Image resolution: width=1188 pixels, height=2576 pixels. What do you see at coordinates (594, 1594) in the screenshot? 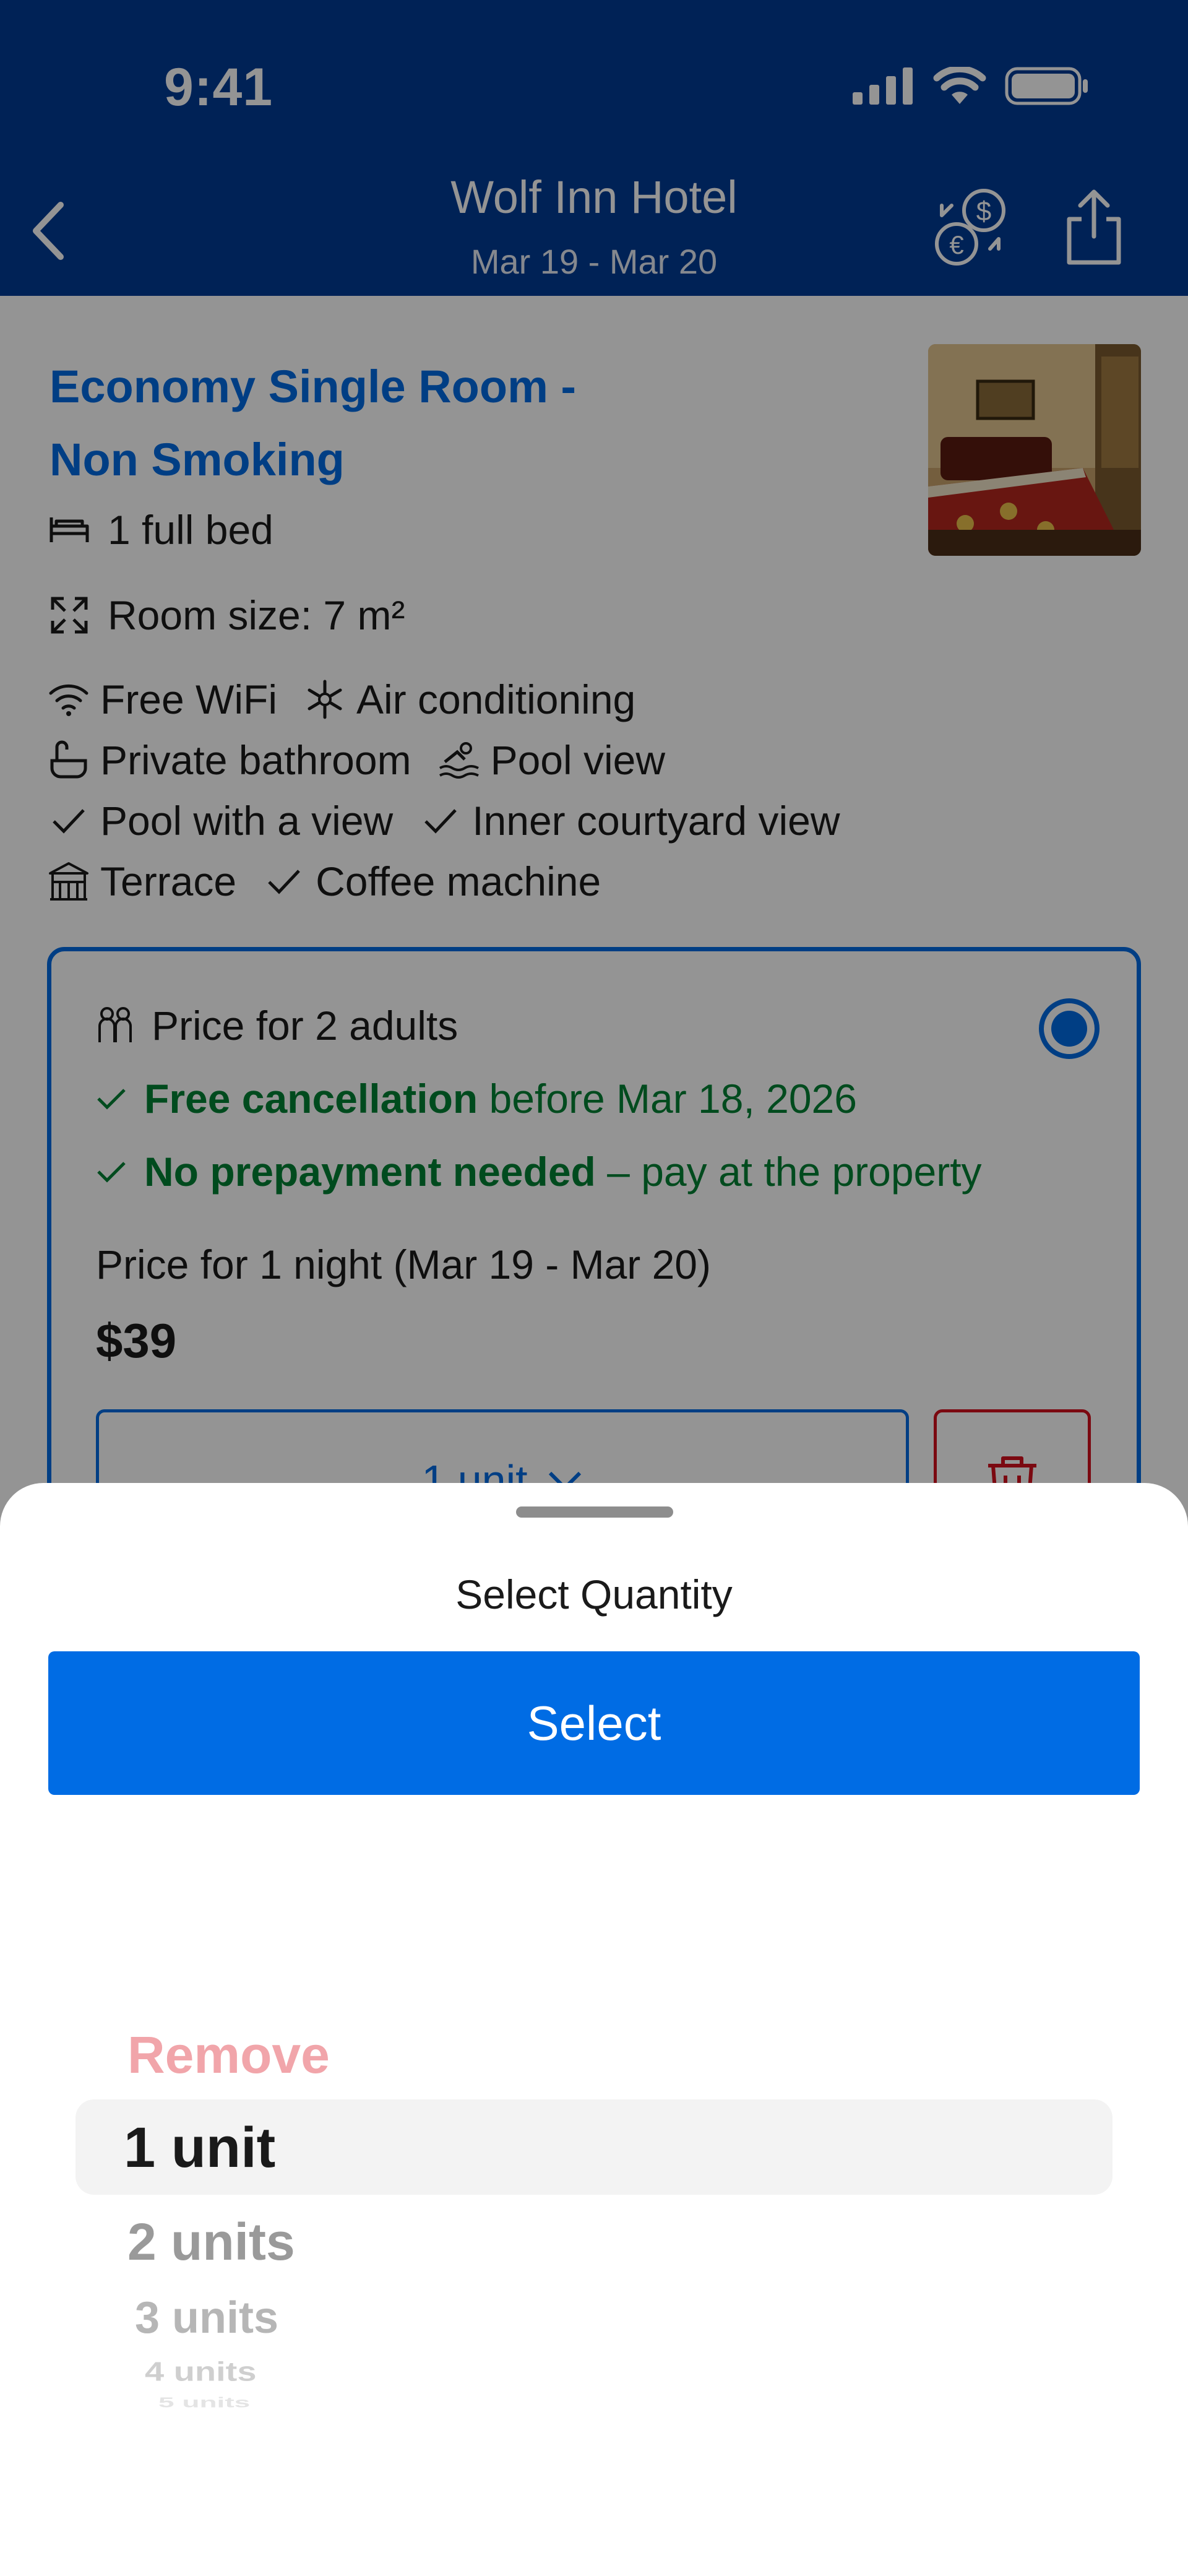
I see `sheet-title: Select Quantity` at bounding box center [594, 1594].